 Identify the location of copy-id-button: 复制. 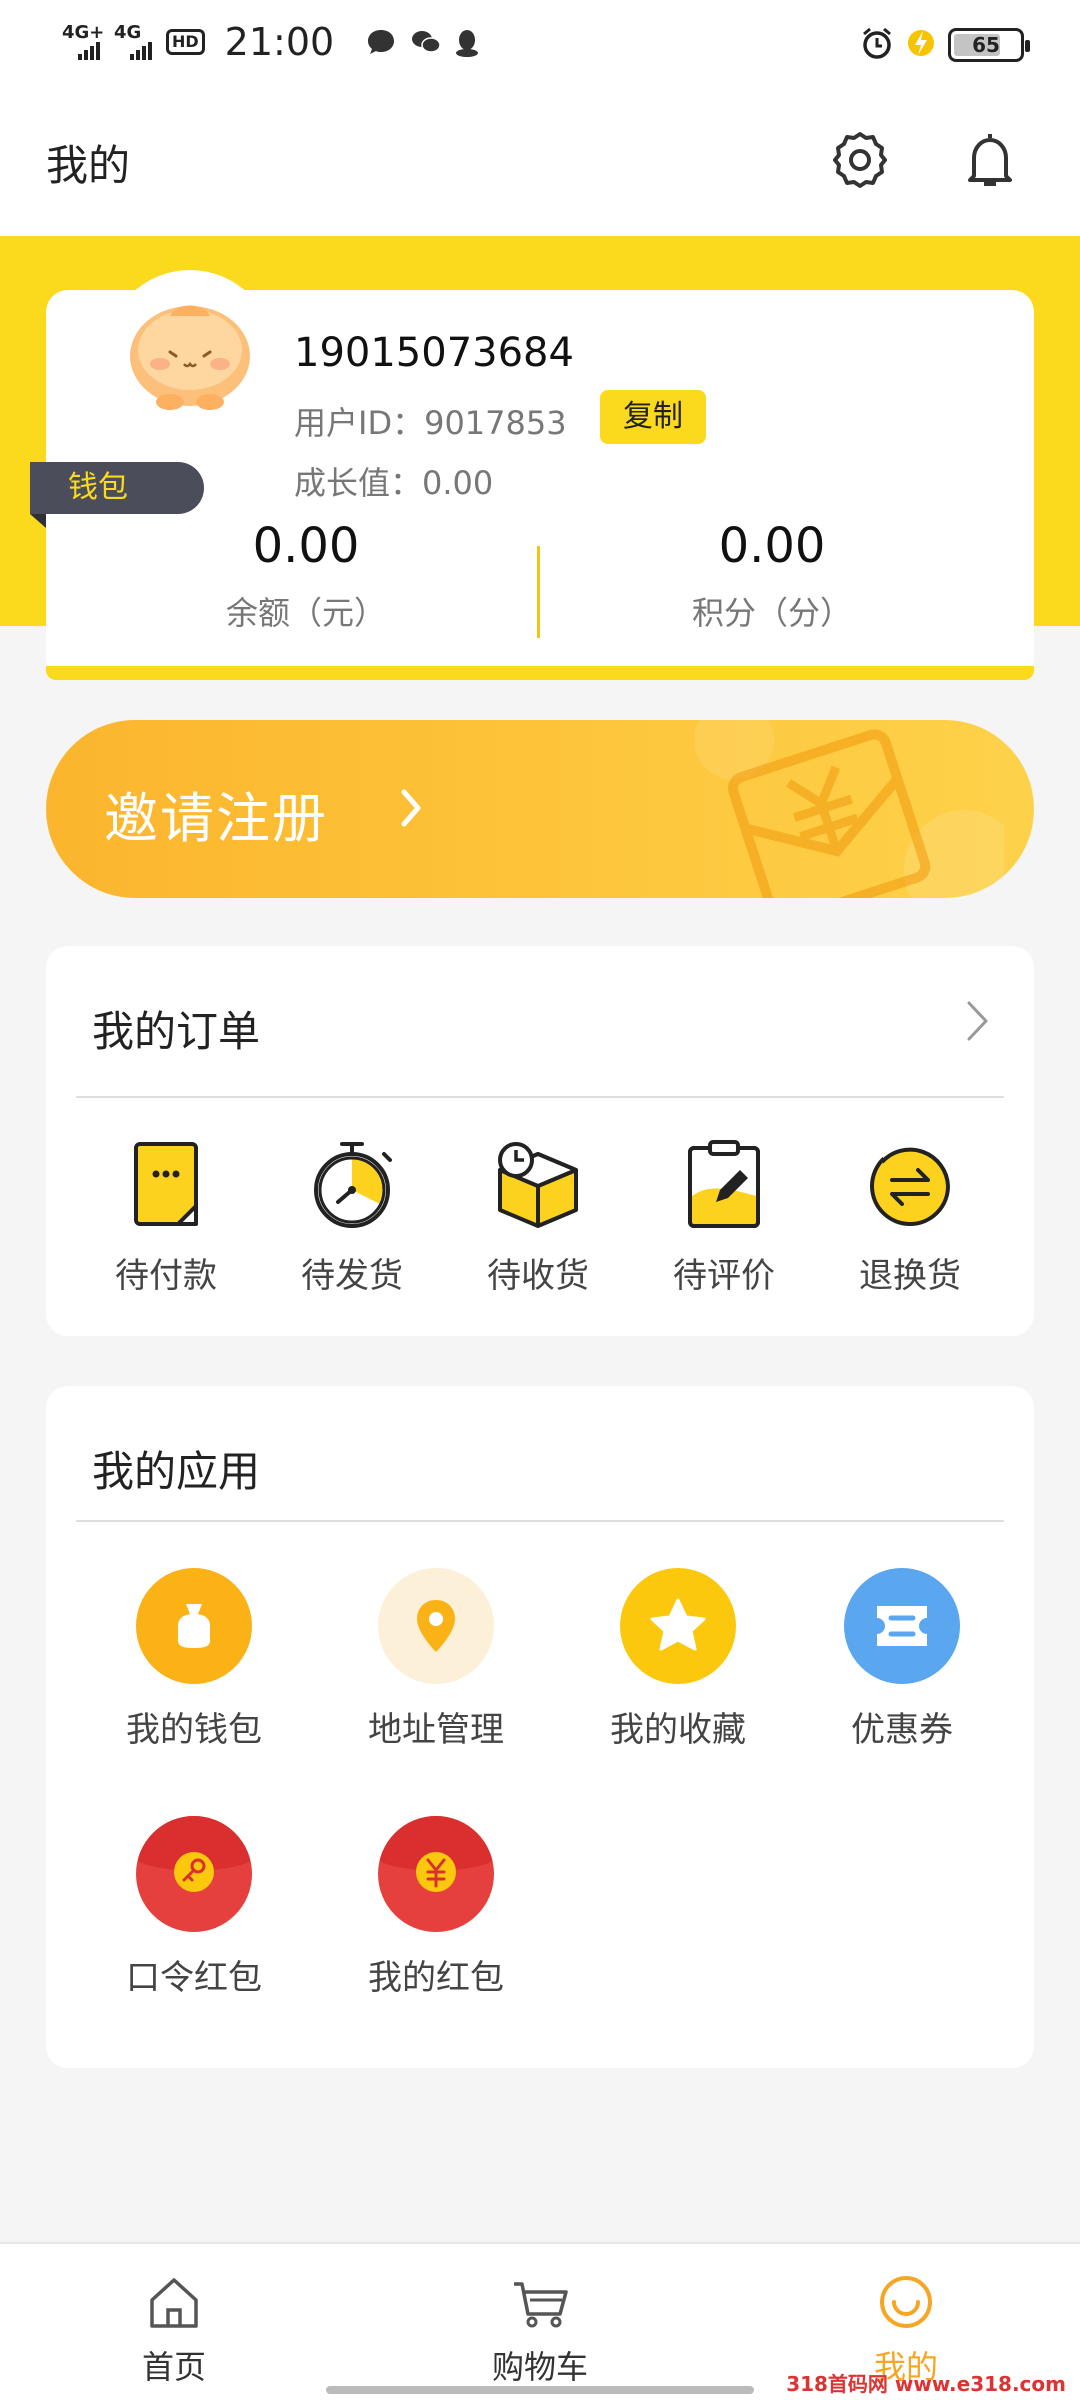
(653, 417).